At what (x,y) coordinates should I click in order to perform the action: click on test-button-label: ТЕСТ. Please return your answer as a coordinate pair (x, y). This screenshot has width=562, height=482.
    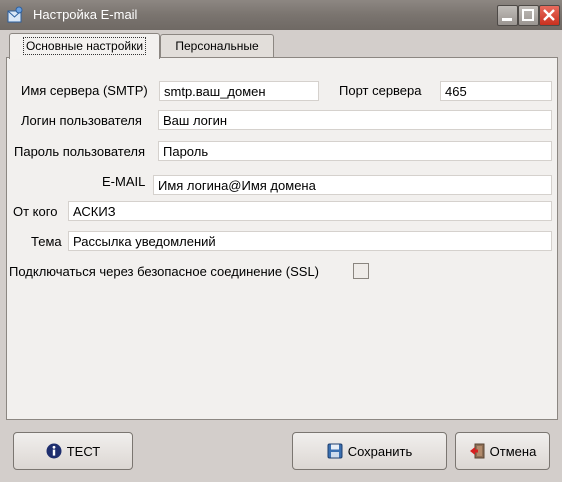
    Looking at the image, I should click on (83, 451).